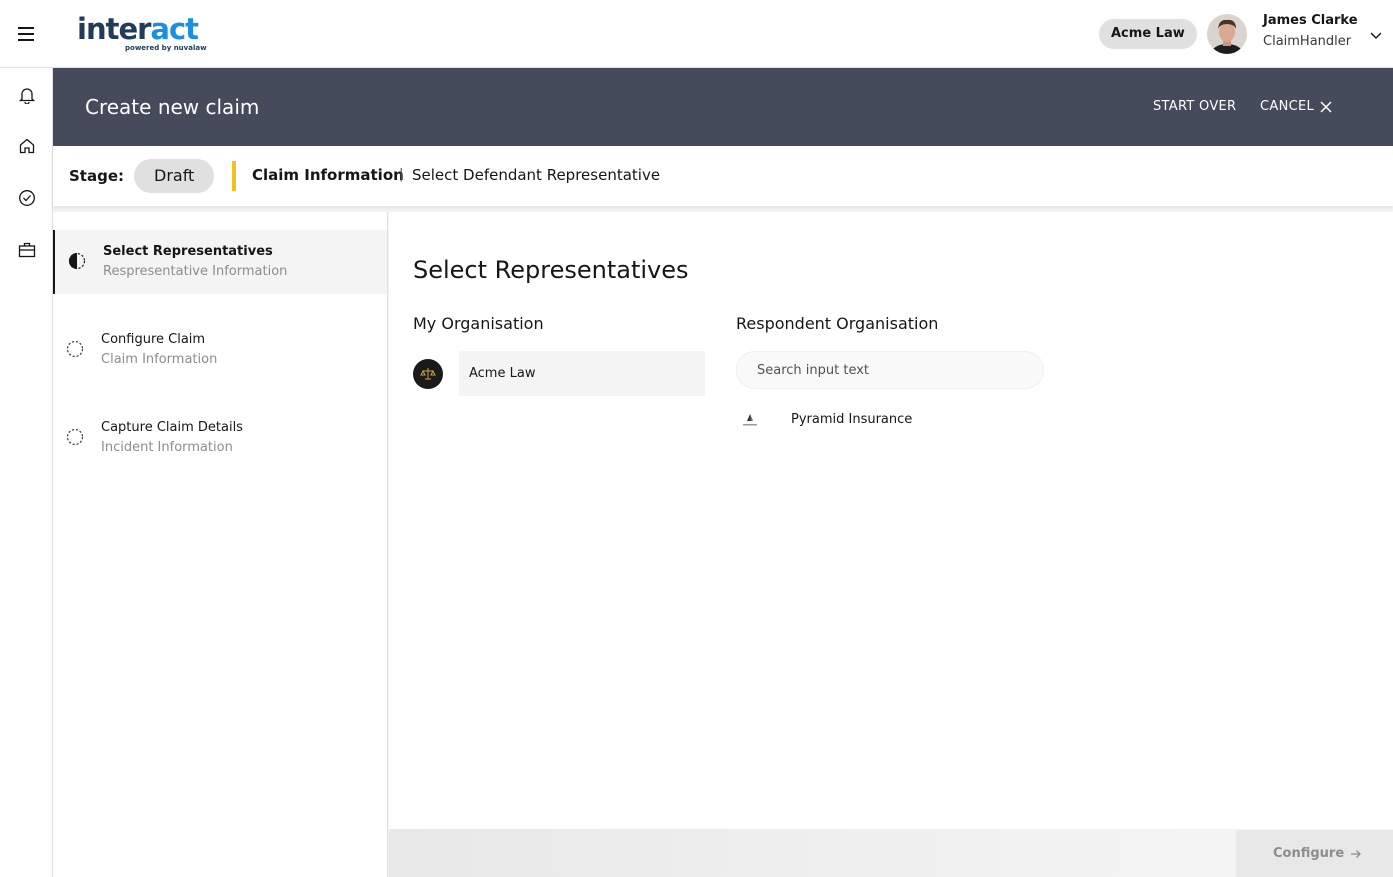  What do you see at coordinates (220, 350) in the screenshot?
I see `step-configure-claim: Configure Claim Claim Information` at bounding box center [220, 350].